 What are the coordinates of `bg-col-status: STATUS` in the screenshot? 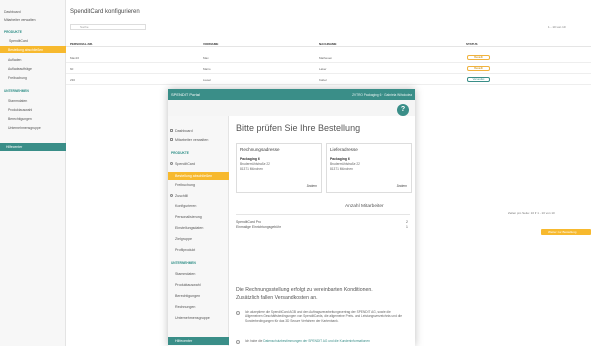 It's located at (472, 44).